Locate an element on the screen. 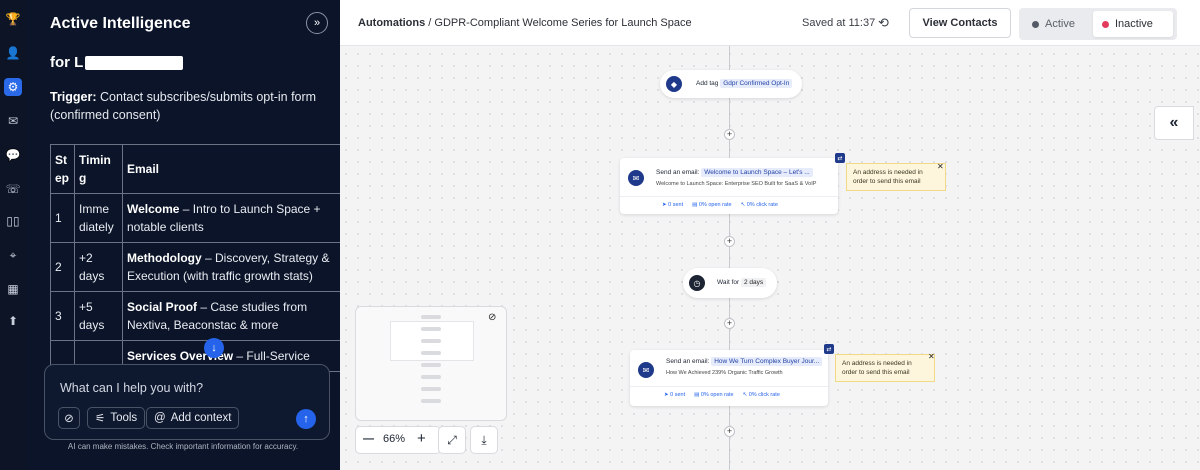  status-inactive-option: Inactive is located at coordinates (1133, 24).